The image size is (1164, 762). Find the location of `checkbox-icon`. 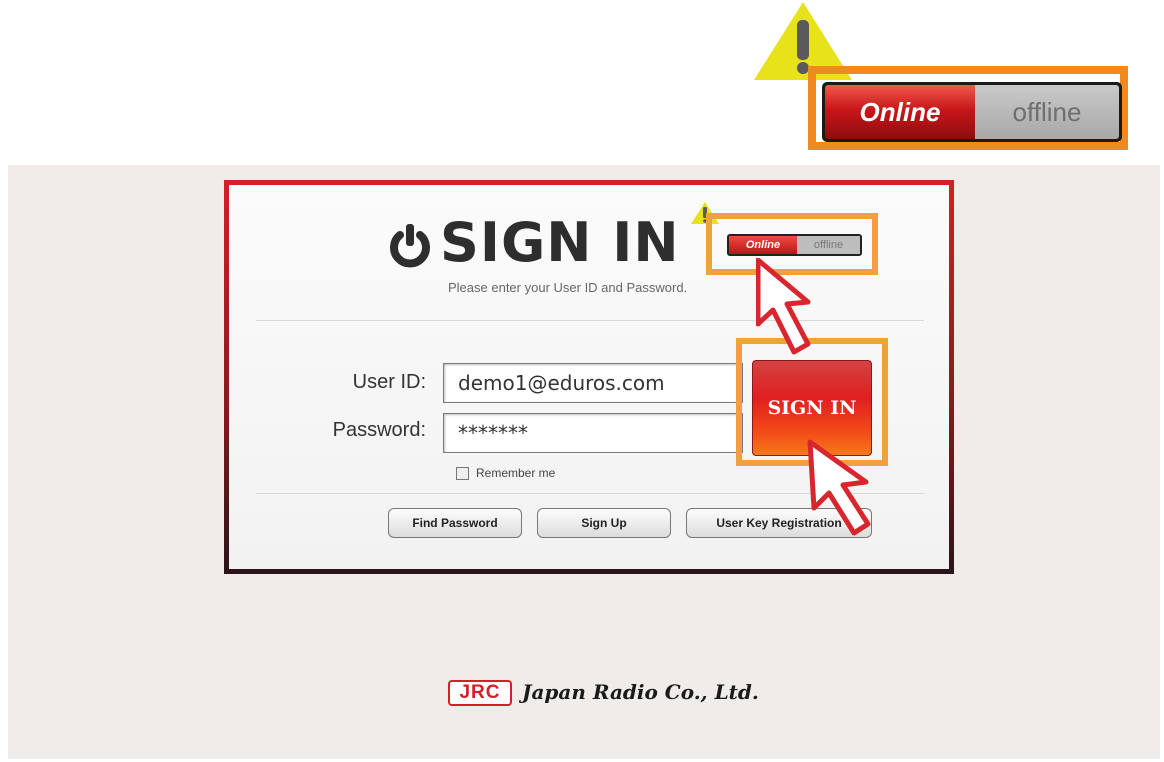

checkbox-icon is located at coordinates (462, 473).